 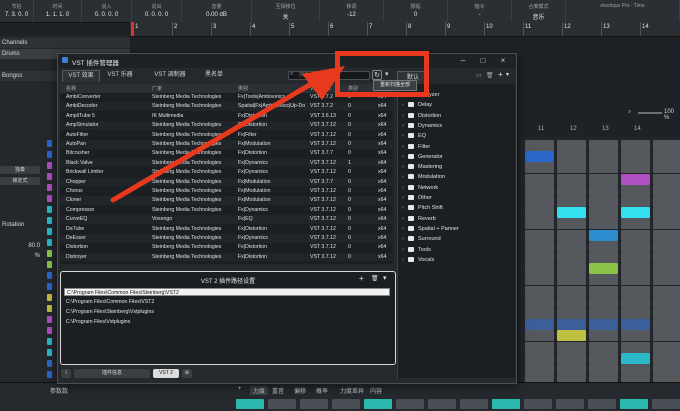 What do you see at coordinates (227, 134) in the screenshot?
I see `annotation-arrow` at bounding box center [227, 134].